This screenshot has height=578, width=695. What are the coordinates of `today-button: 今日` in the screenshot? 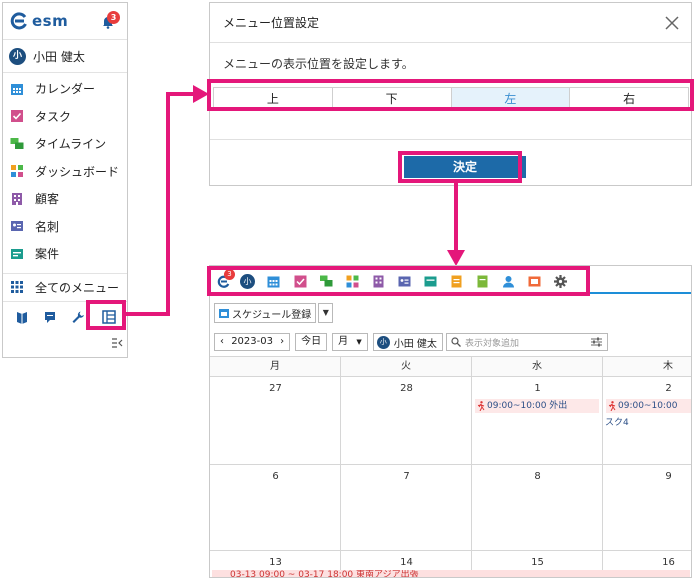 It's located at (311, 342).